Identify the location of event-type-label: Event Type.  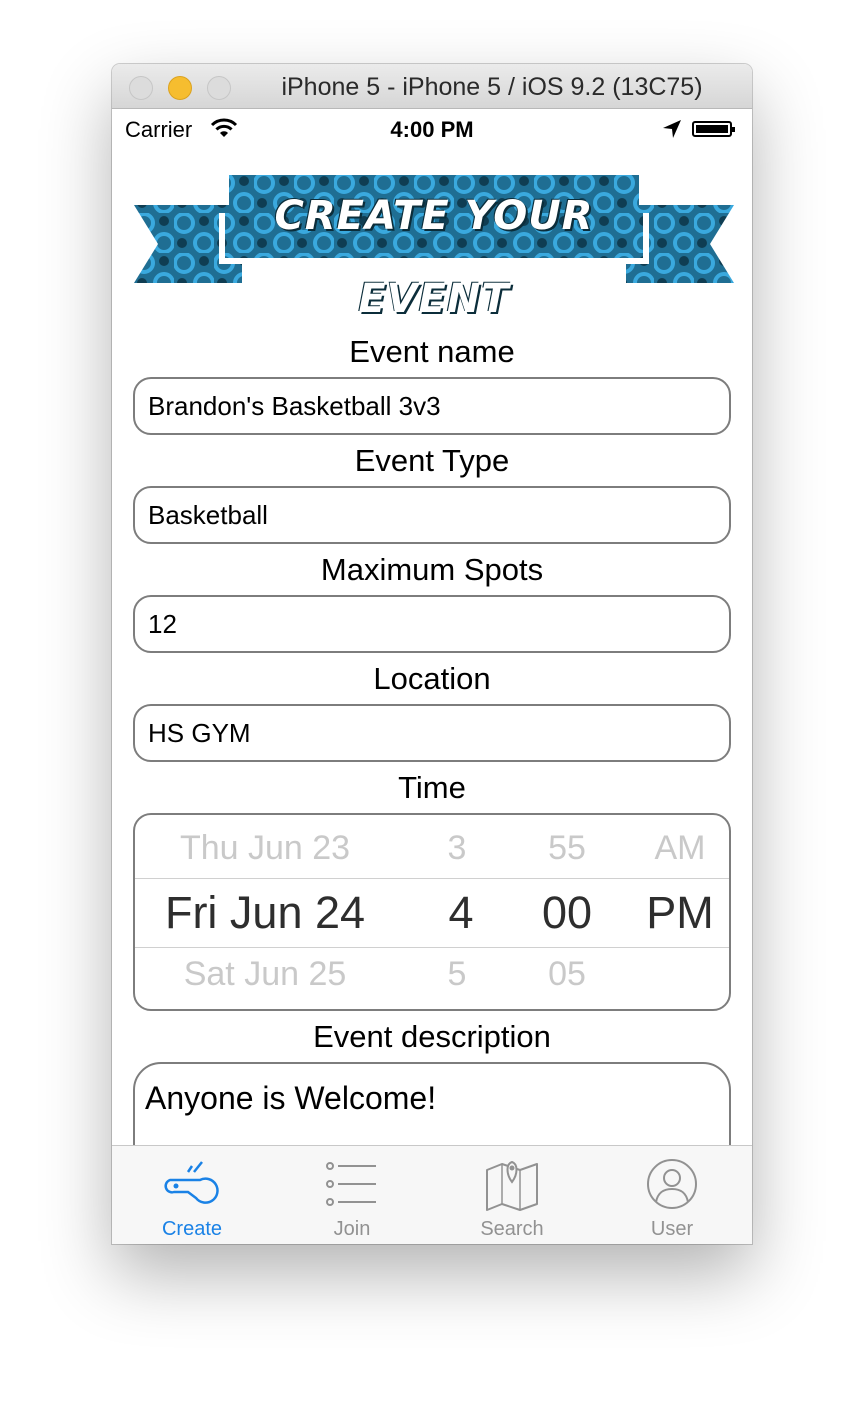
(432, 460).